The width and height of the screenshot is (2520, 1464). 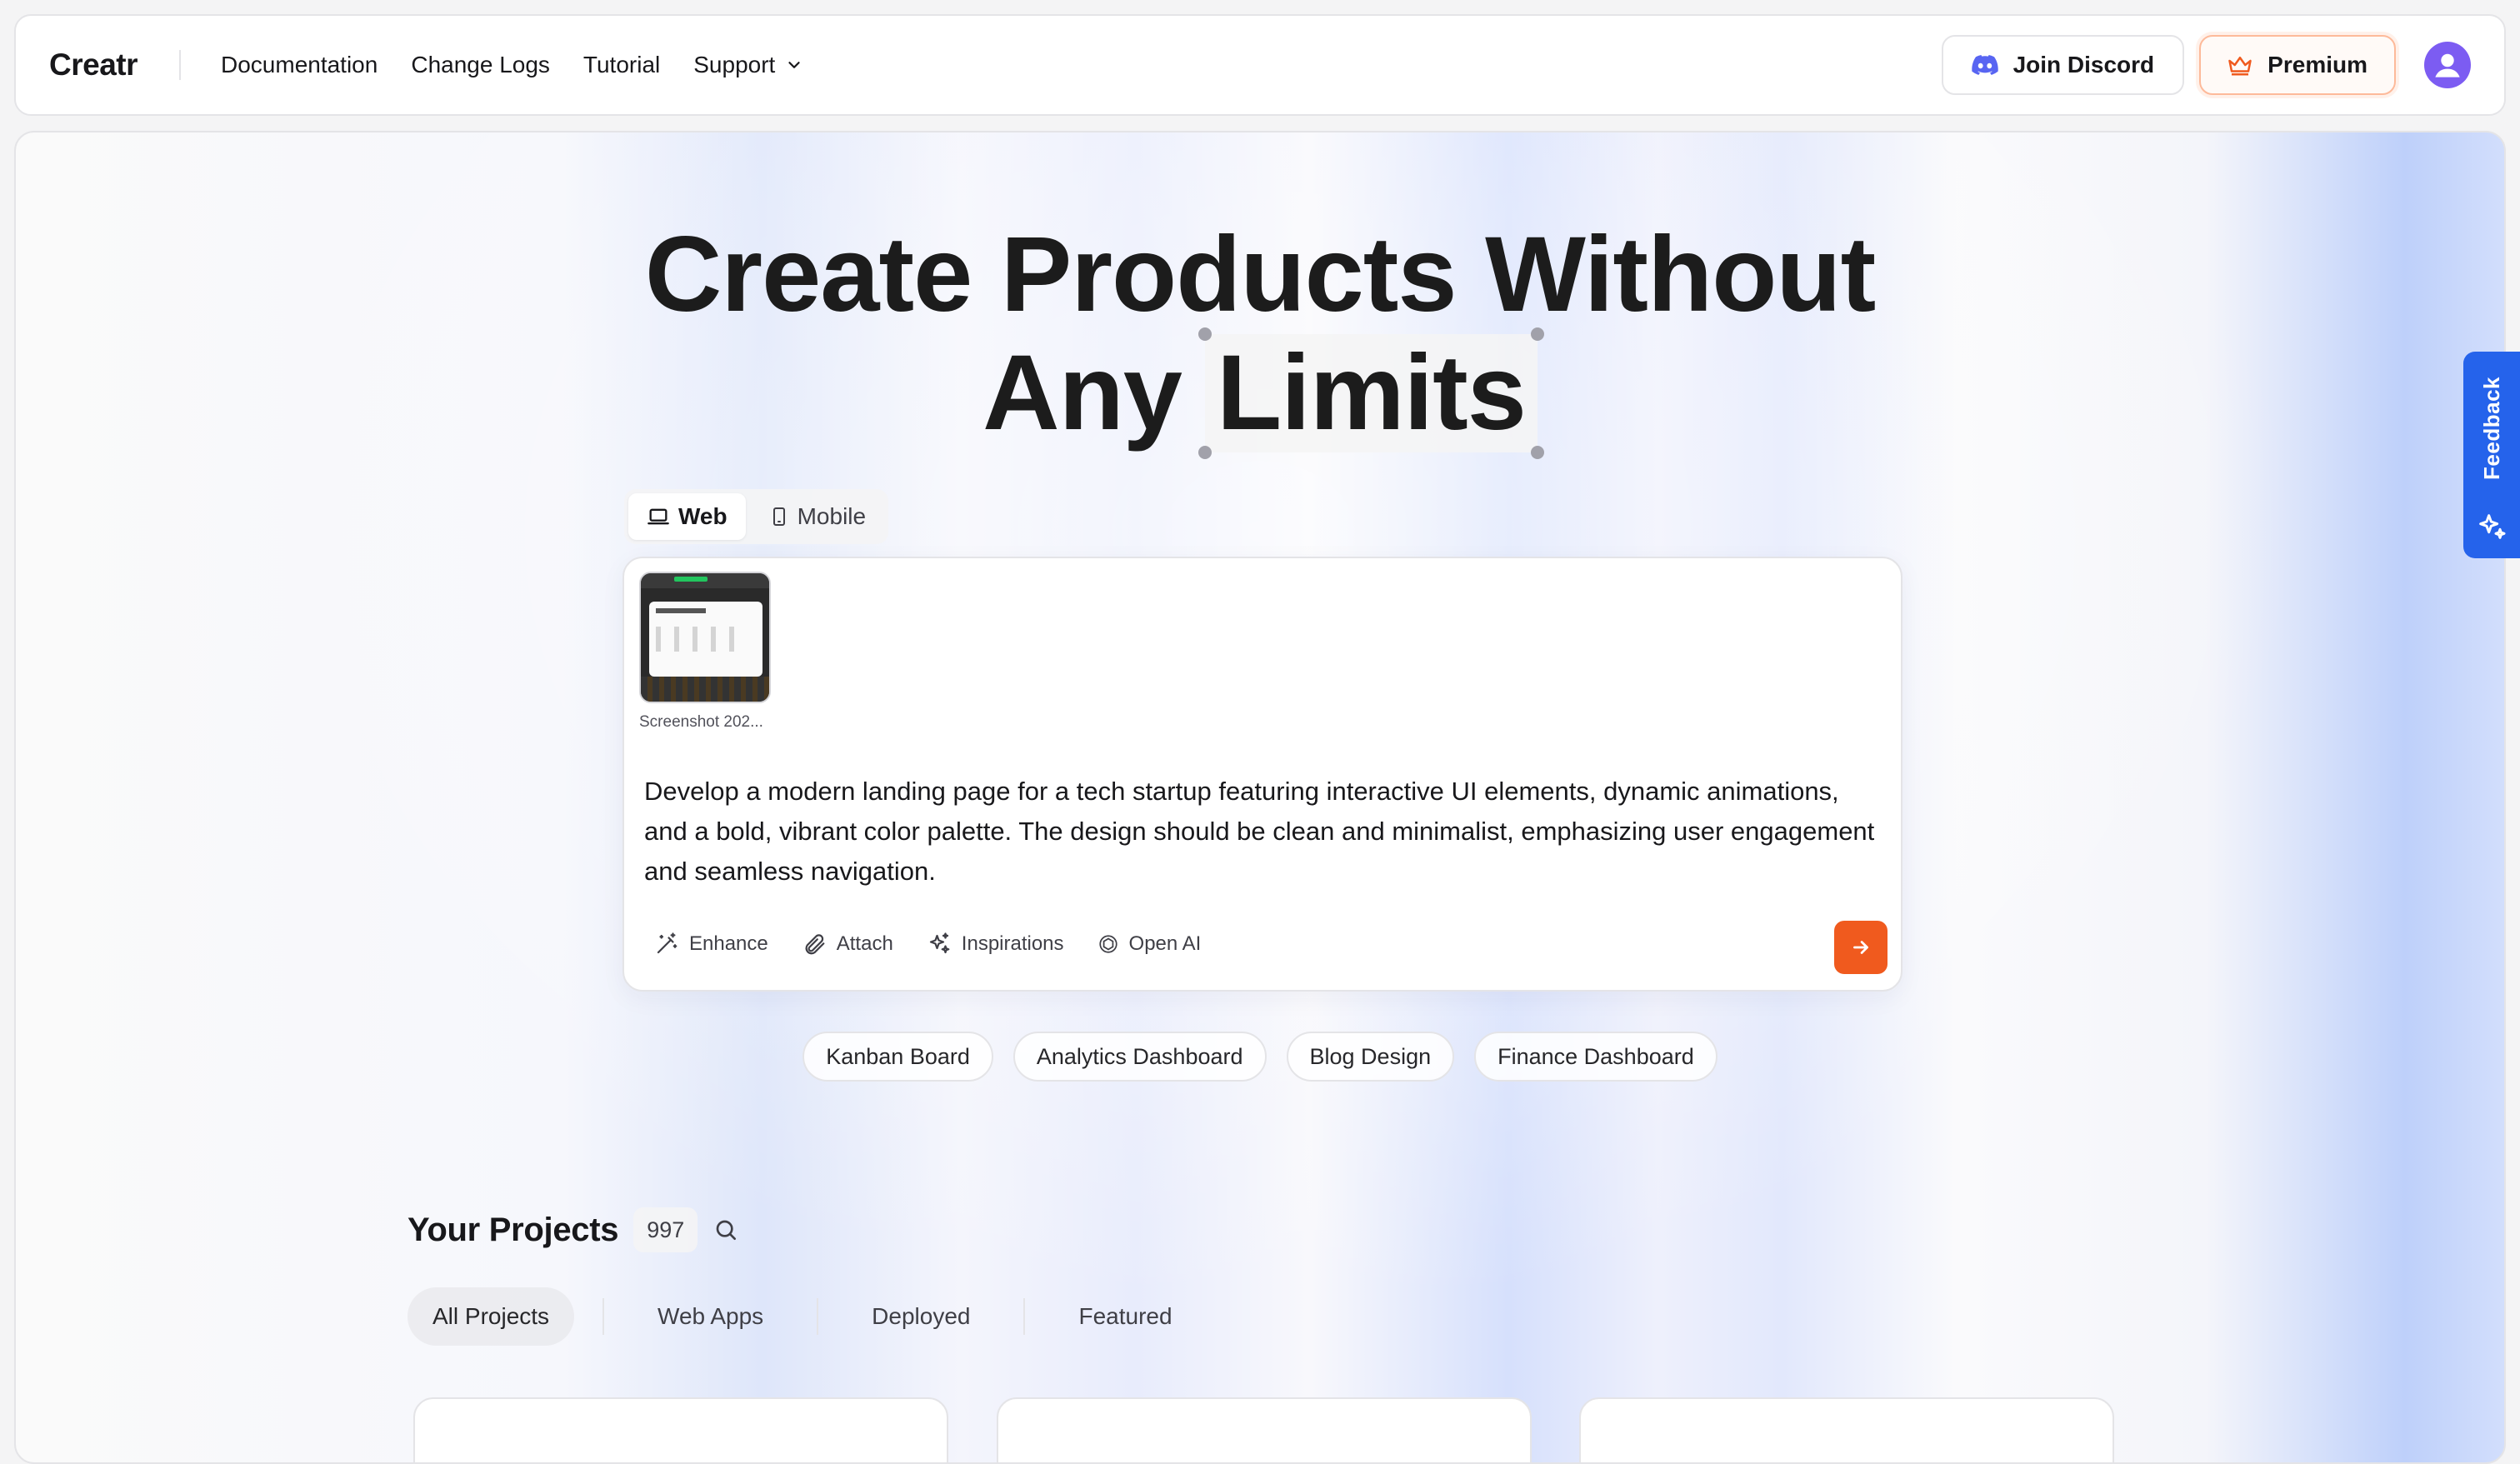 I want to click on tab-mobile-label: Mobile, so click(x=832, y=516).